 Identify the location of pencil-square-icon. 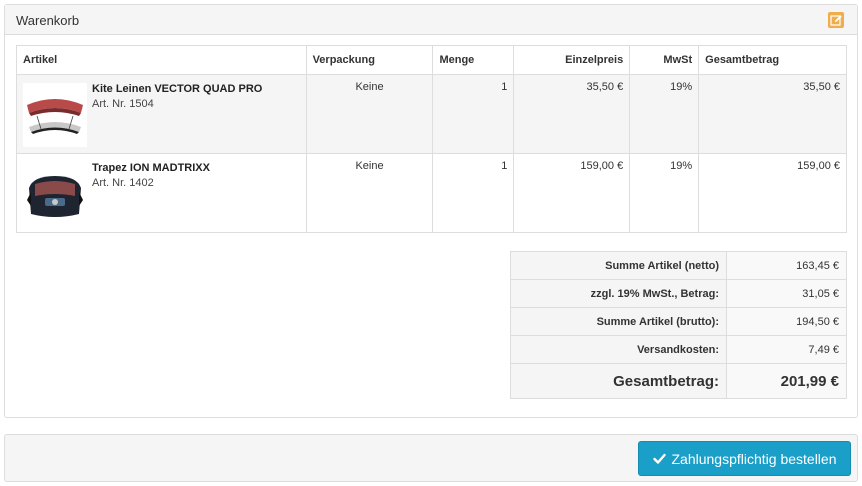
(836, 20).